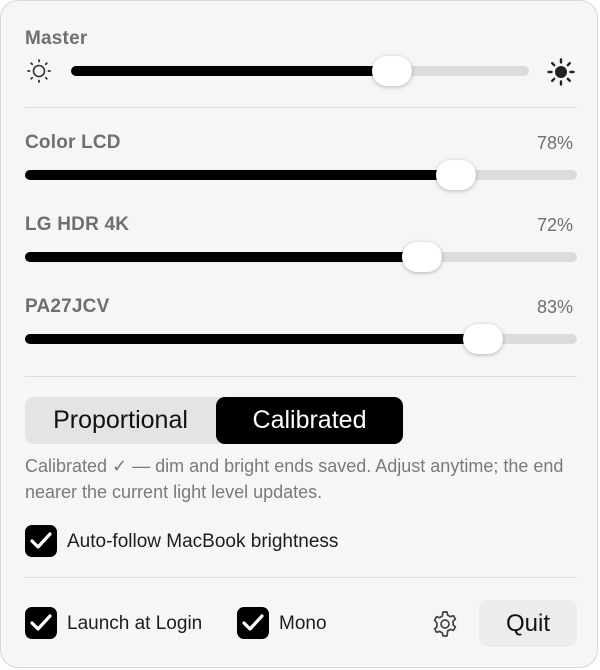 This screenshot has width=600, height=670. I want to click on quit-button: Quit, so click(528, 623).